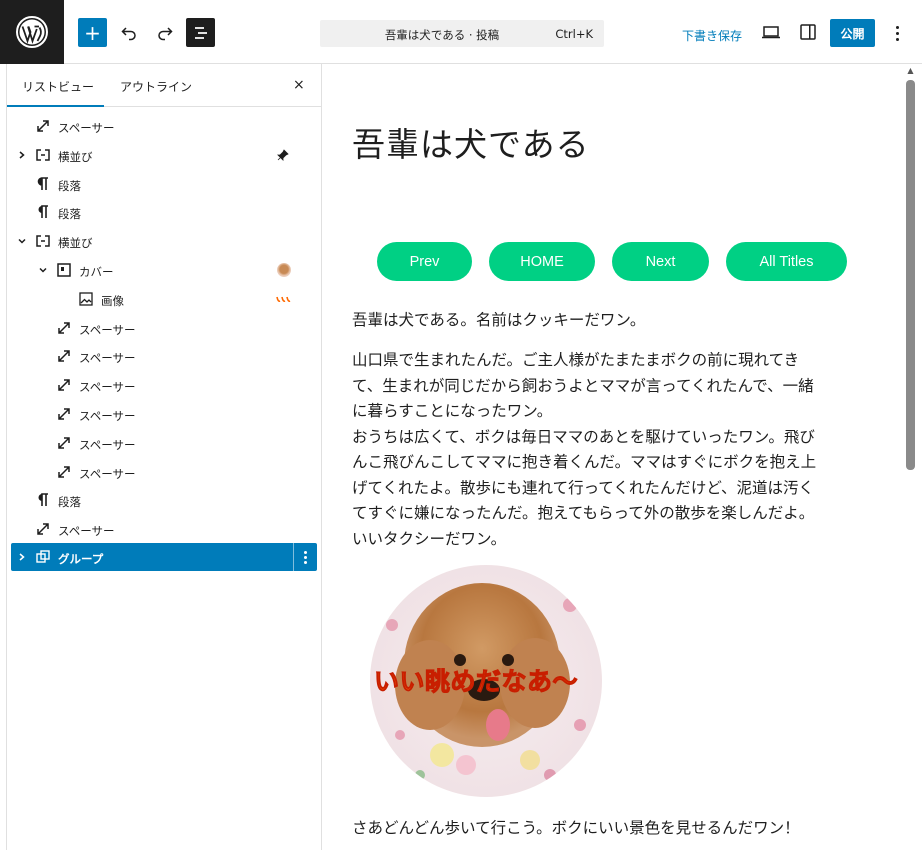 Image resolution: width=922 pixels, height=850 pixels. Describe the element at coordinates (81, 559) in the screenshot. I see `list-item-label: グループ` at that location.